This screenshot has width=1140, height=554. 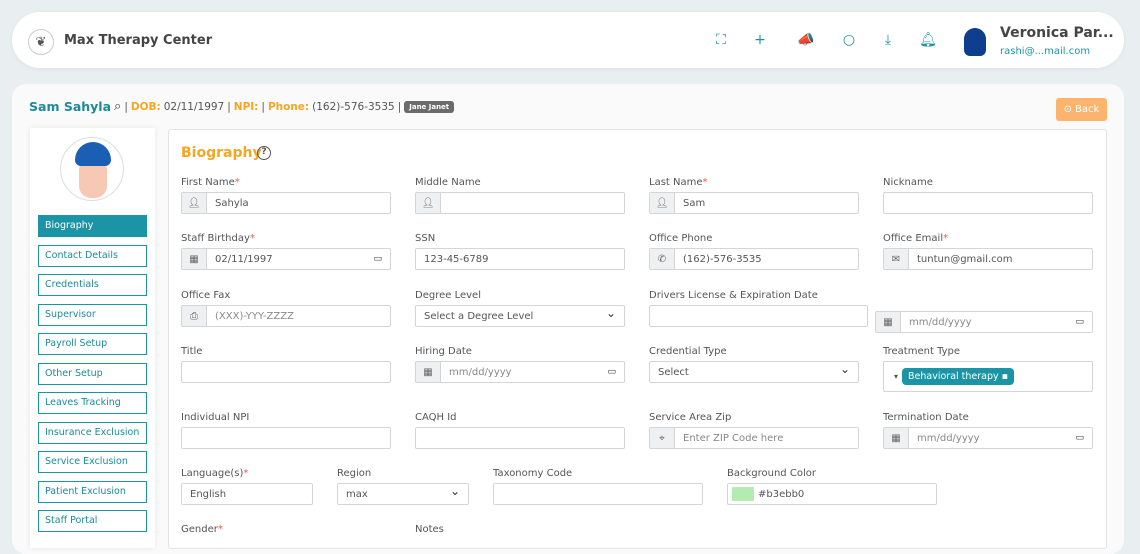 I want to click on user-avatar, so click(x=975, y=42).